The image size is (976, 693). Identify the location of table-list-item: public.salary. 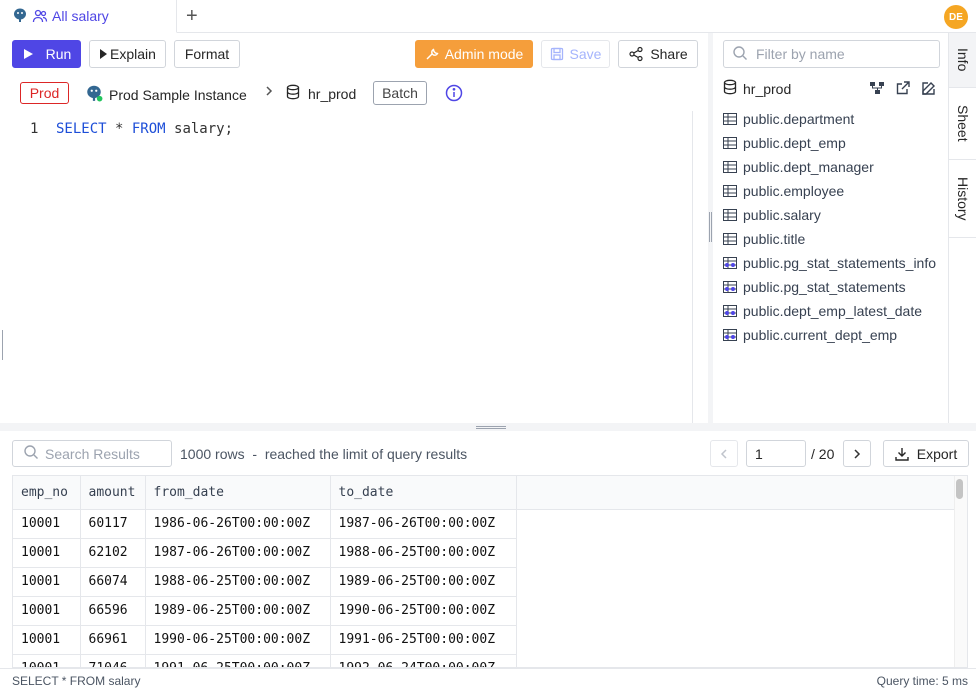
(835, 215).